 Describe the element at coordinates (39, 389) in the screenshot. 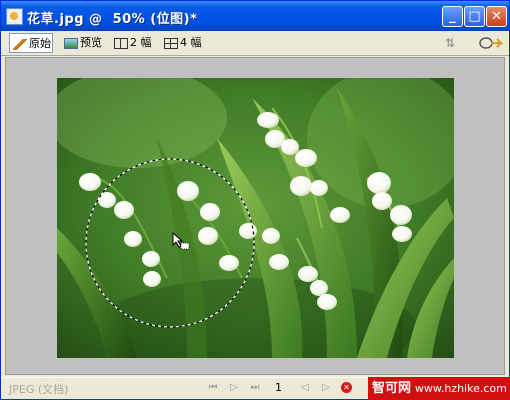

I see `status-format-label: JPEG (文档)` at that location.